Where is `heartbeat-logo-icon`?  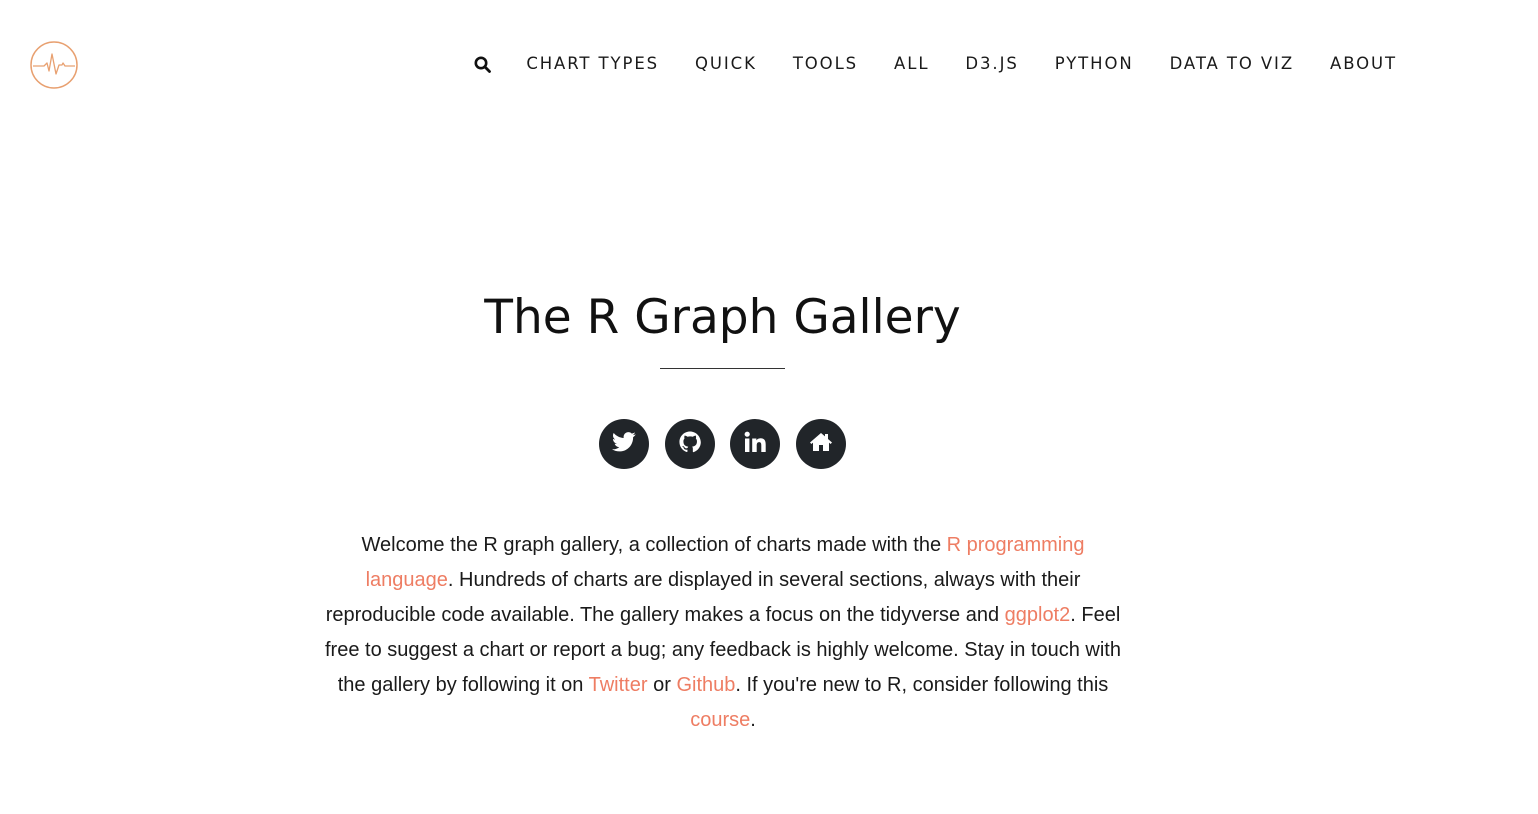
heartbeat-logo-icon is located at coordinates (54, 65).